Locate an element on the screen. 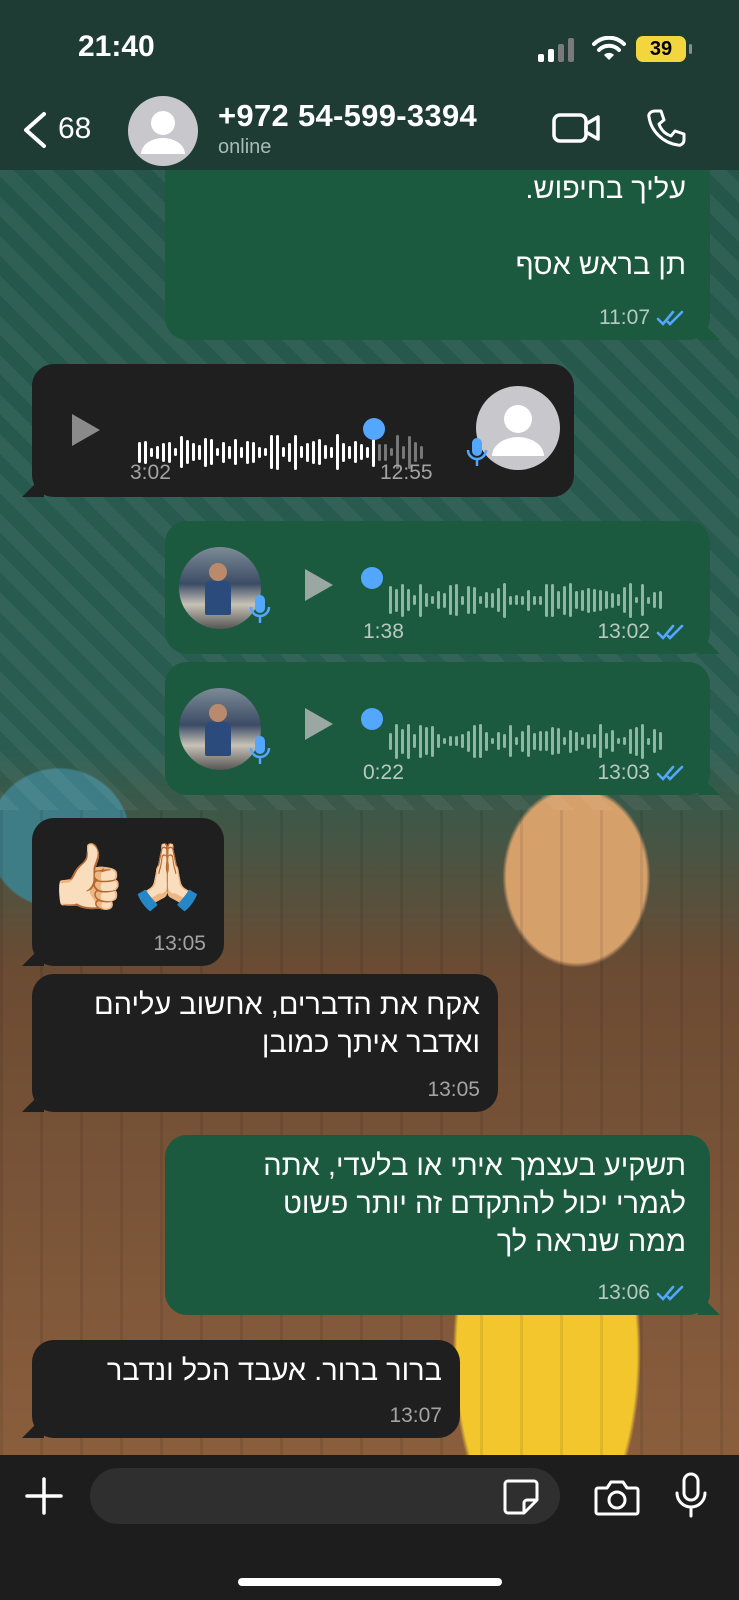 The height and width of the screenshot is (1600, 739). chevron-left-icon is located at coordinates (36, 130).